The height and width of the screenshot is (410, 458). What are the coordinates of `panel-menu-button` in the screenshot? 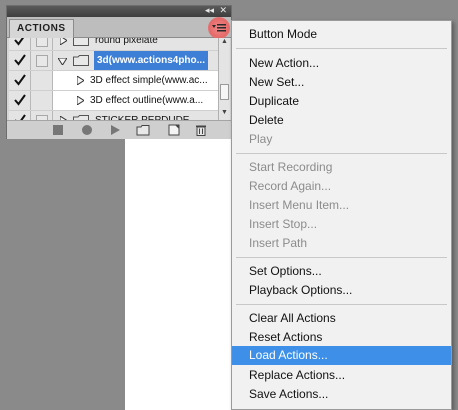 It's located at (219, 28).